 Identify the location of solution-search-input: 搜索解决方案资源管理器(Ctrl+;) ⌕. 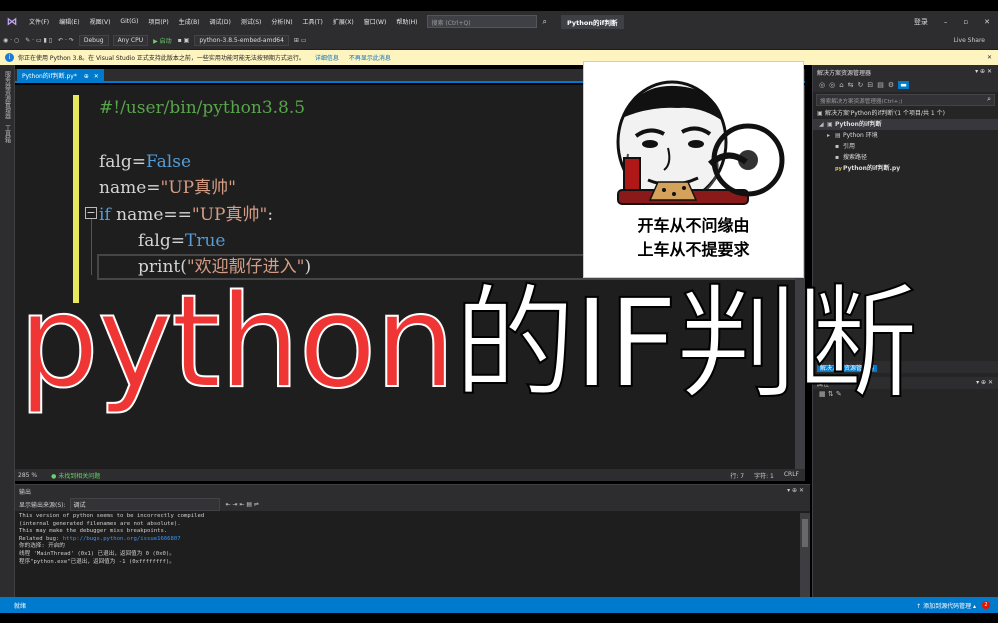
(905, 100).